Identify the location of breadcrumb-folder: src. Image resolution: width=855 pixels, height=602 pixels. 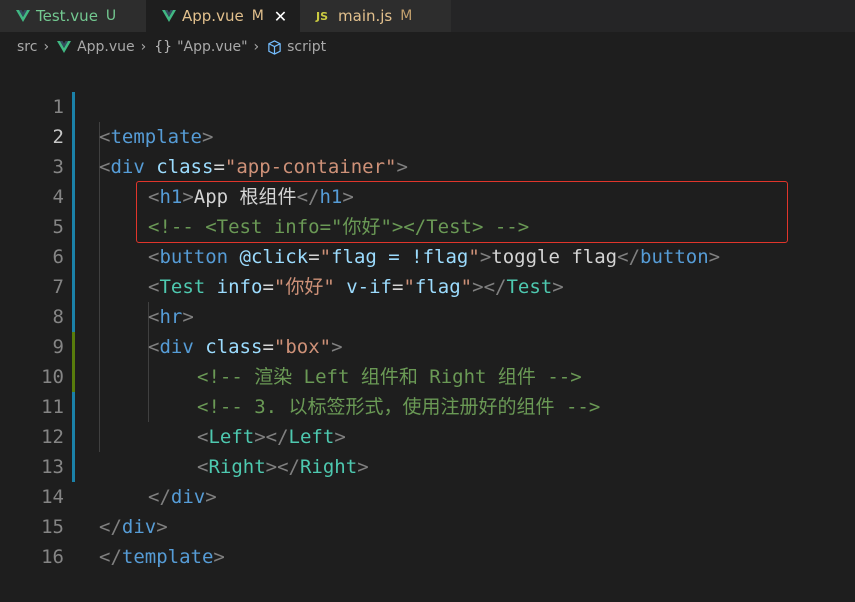
(27, 47).